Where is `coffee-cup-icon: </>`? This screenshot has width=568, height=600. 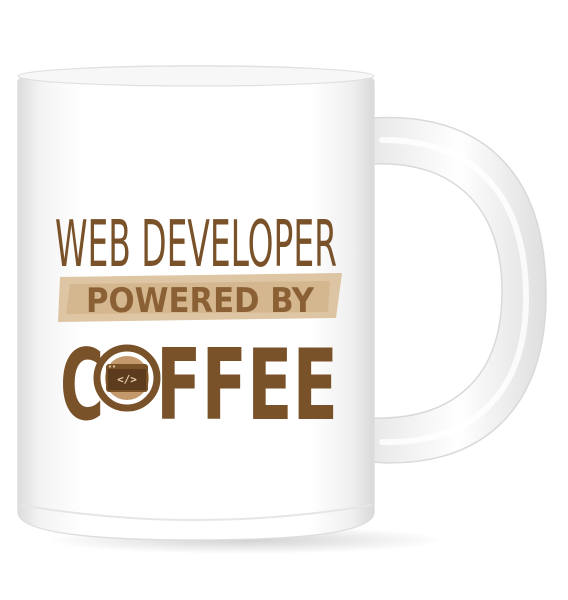
coffee-cup-icon: </> is located at coordinates (127, 378).